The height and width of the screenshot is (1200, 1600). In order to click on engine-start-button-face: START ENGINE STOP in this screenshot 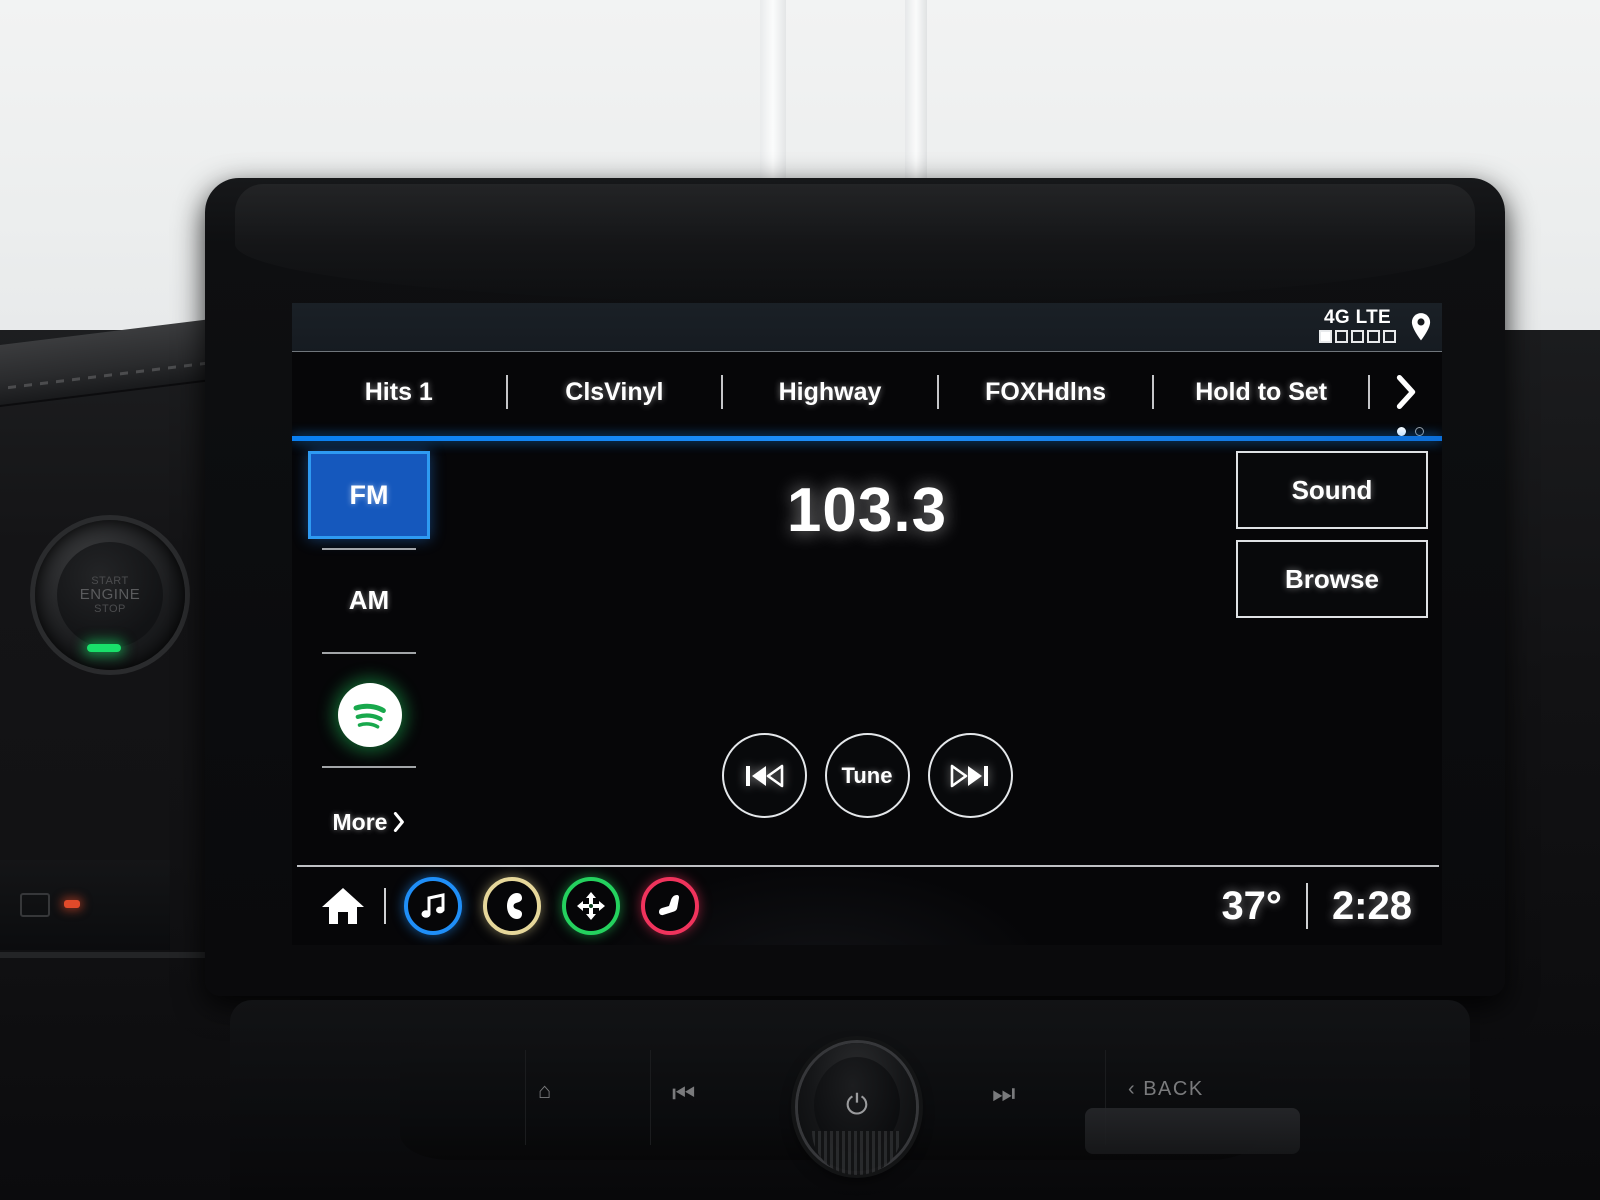, I will do `click(110, 595)`.